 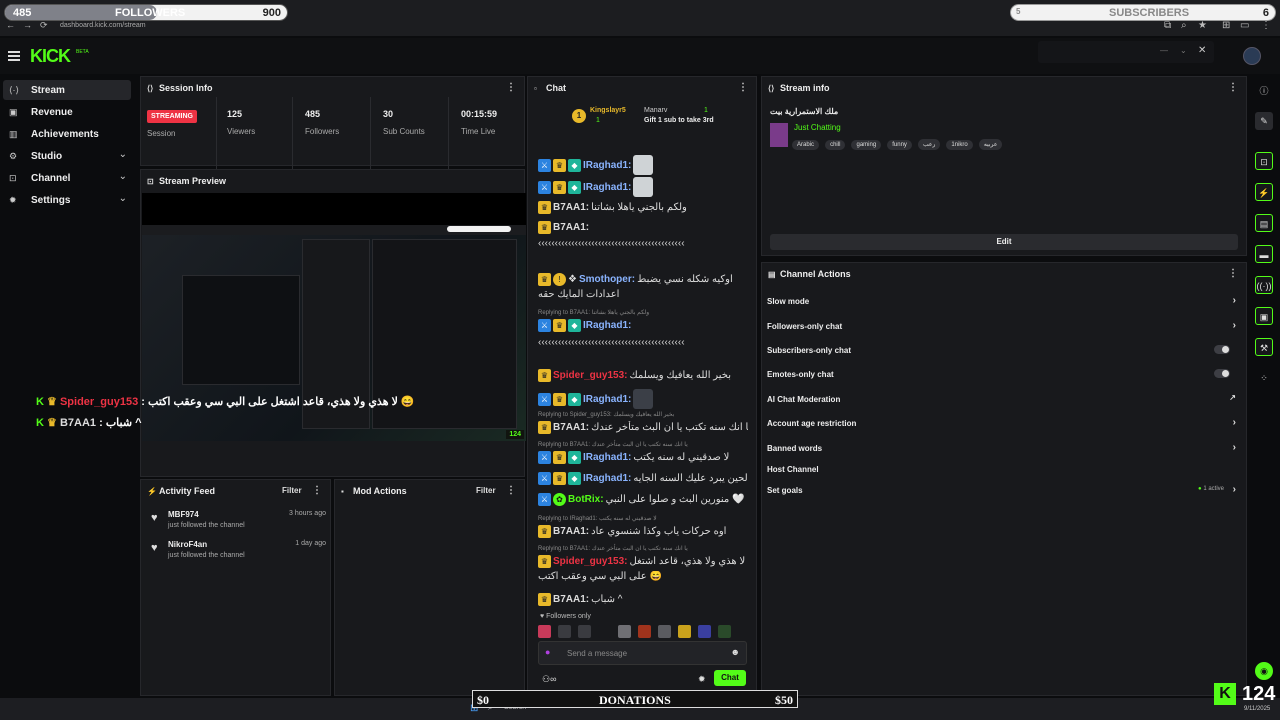 What do you see at coordinates (1001, 326) in the screenshot?
I see `action-followers-only-chat: Followers-only chat ›` at bounding box center [1001, 326].